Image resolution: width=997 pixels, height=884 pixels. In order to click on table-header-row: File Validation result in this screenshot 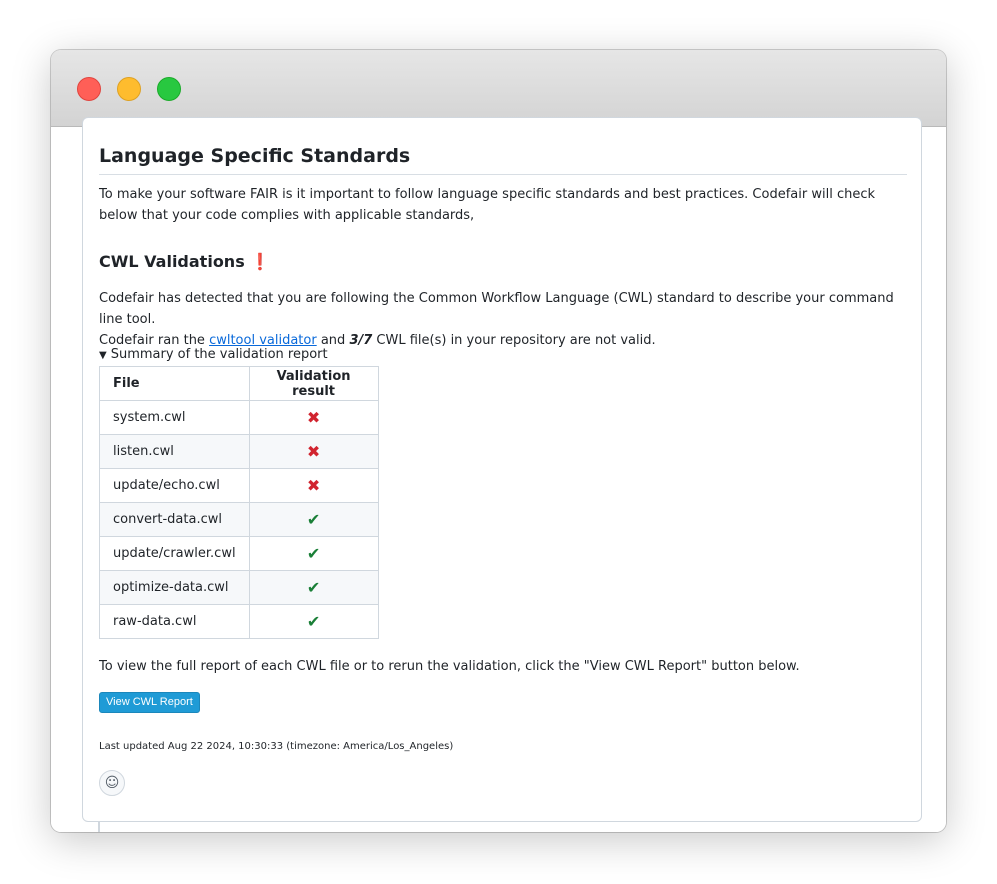, I will do `click(239, 383)`.